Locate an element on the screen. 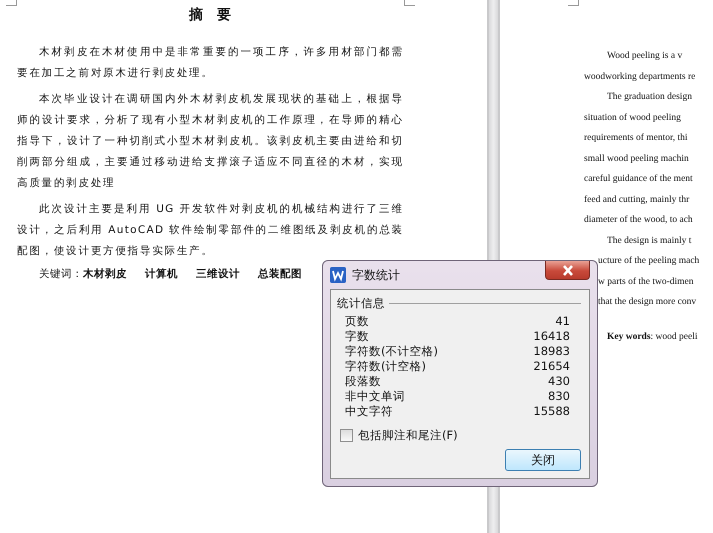  text-line: feed and cutting, mainly thr is located at coordinates (637, 200).